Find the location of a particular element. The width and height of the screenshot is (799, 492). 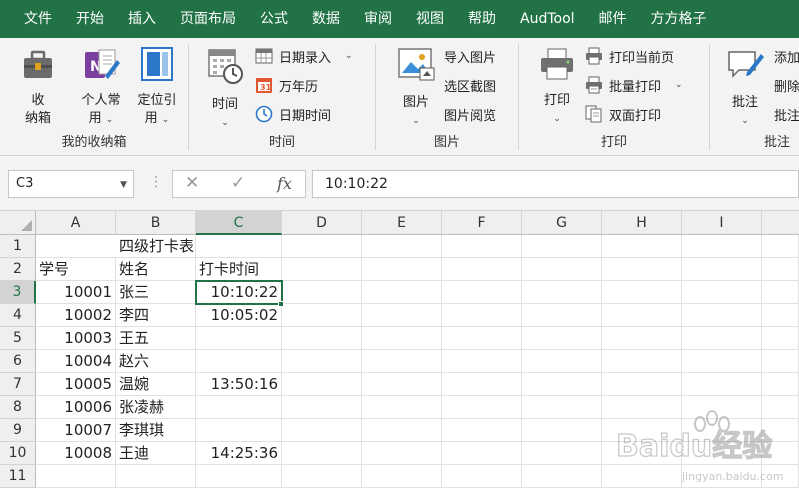

picture-button: 图片 ⌄ is located at coordinates (416, 88).